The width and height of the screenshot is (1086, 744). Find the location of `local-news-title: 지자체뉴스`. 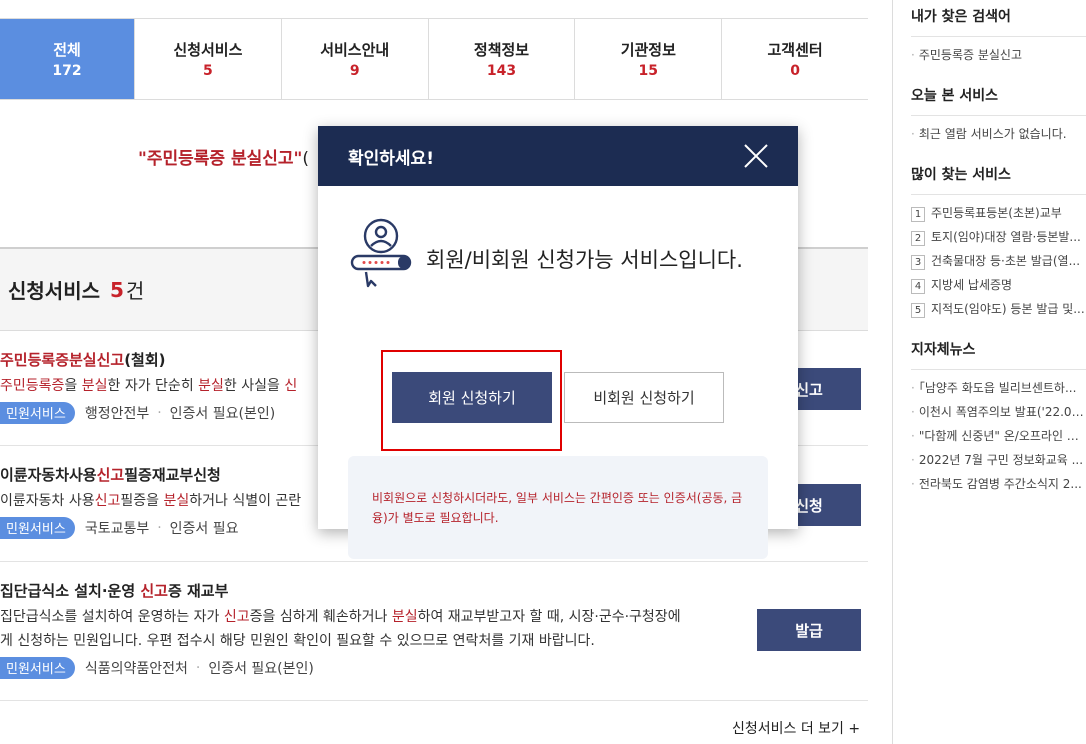

local-news-title: 지자체뉴스 is located at coordinates (998, 351).